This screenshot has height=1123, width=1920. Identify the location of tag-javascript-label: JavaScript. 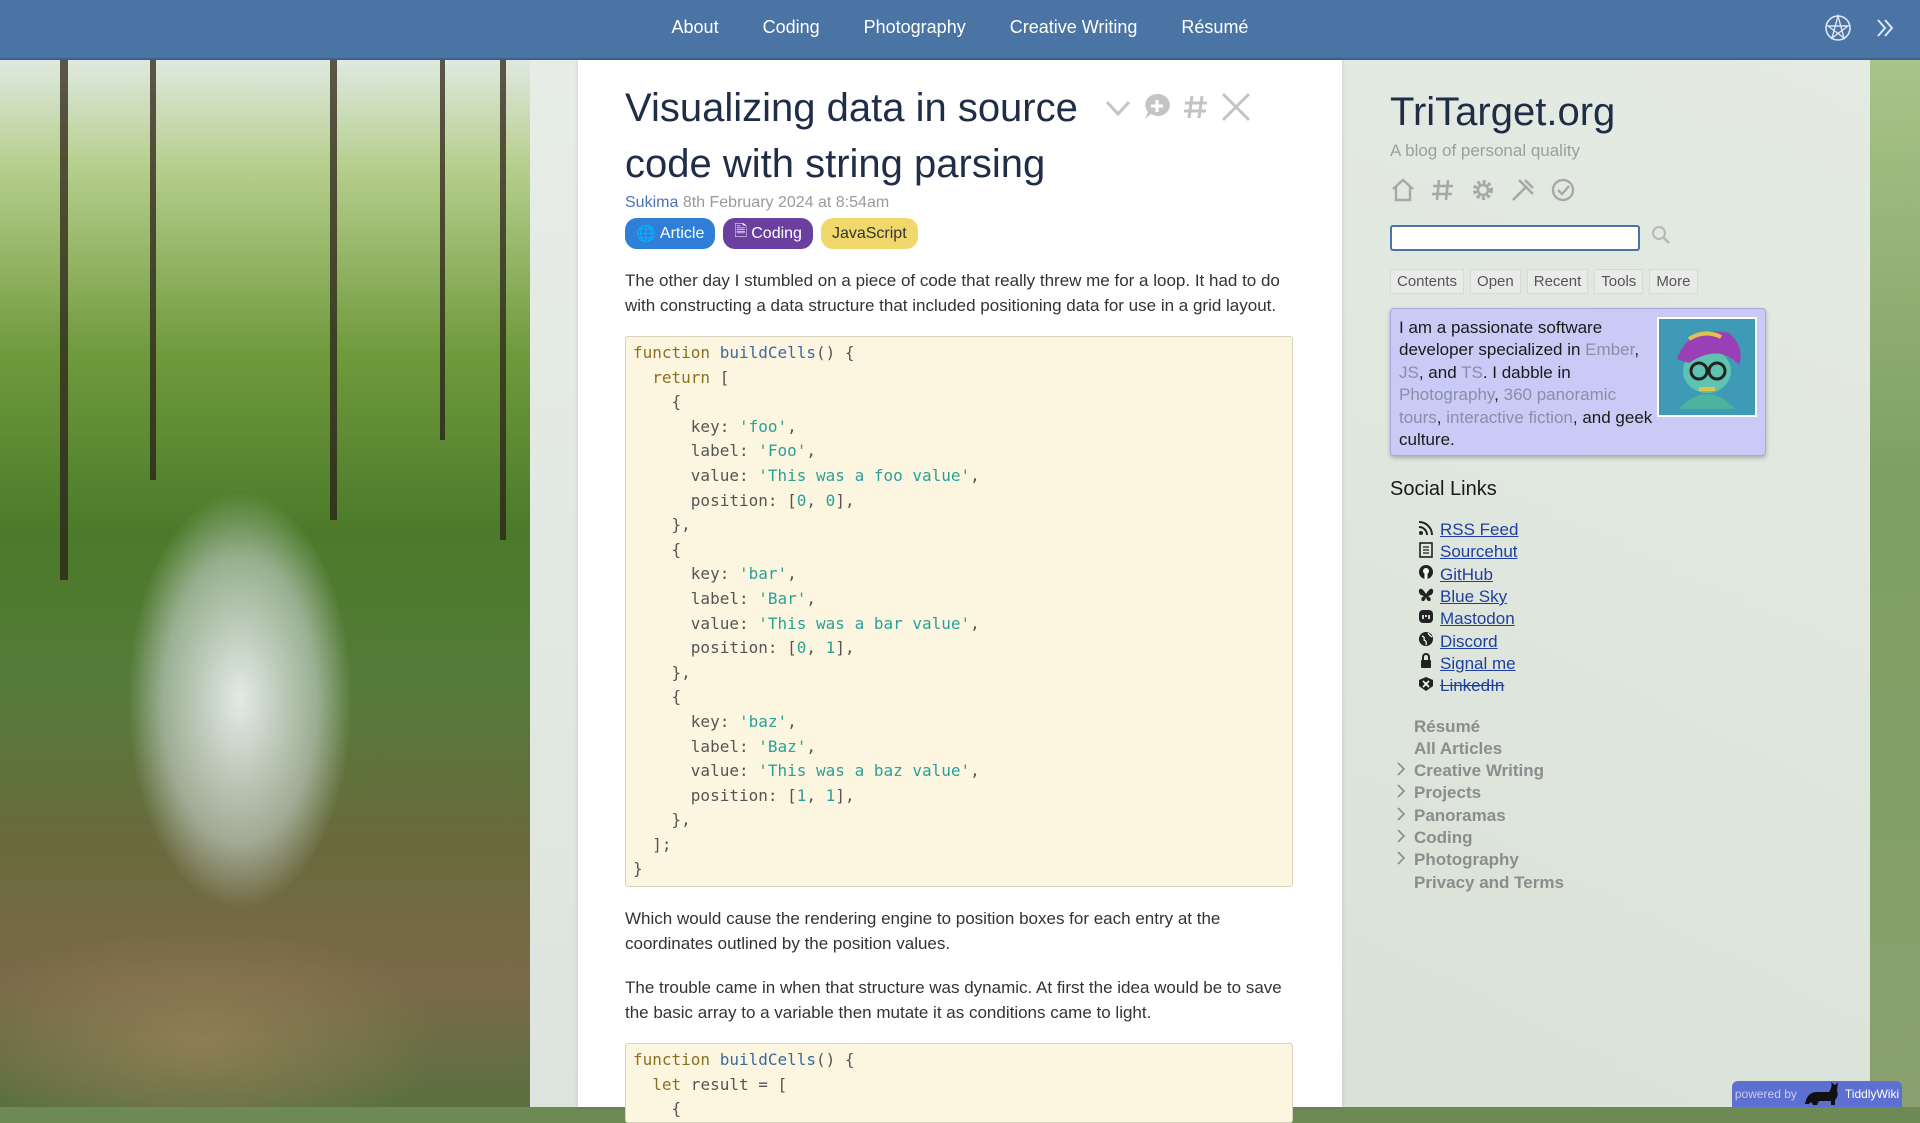
(869, 233).